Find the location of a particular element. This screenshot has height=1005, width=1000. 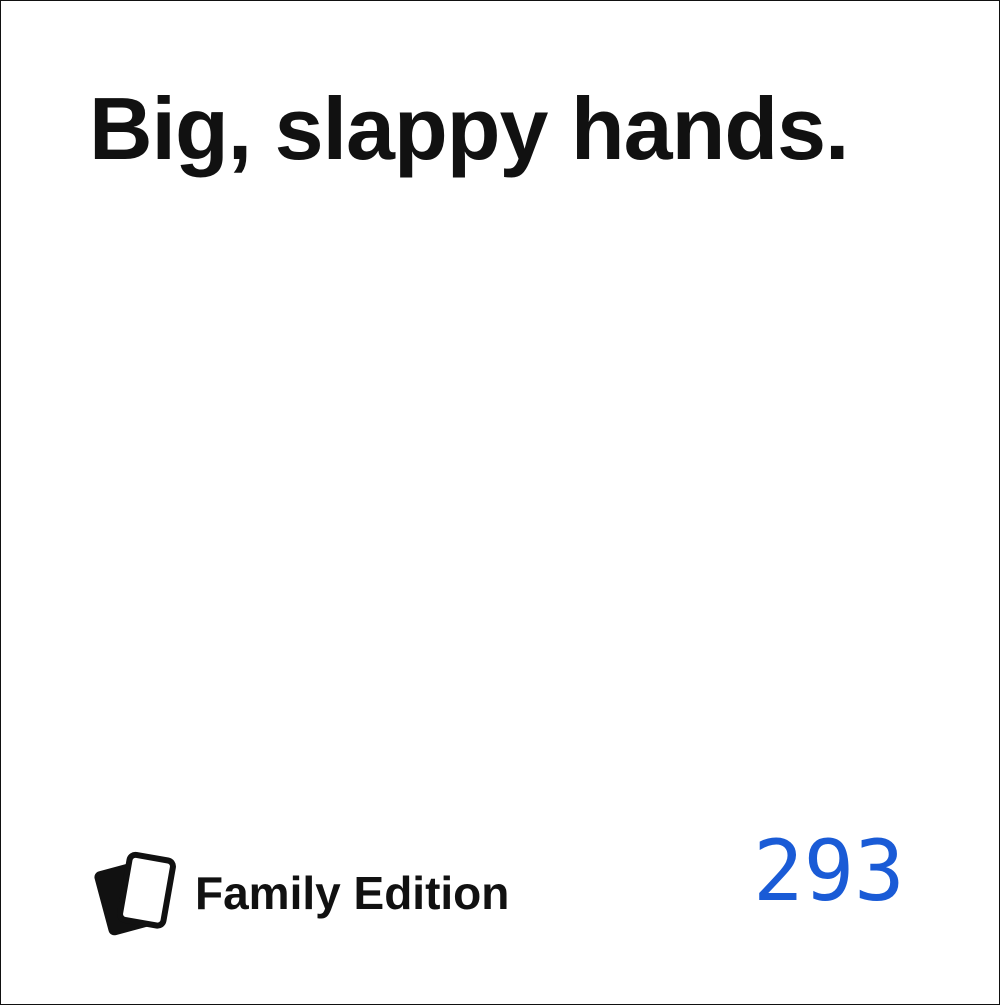

edition-label: Family Edition is located at coordinates (352, 893).